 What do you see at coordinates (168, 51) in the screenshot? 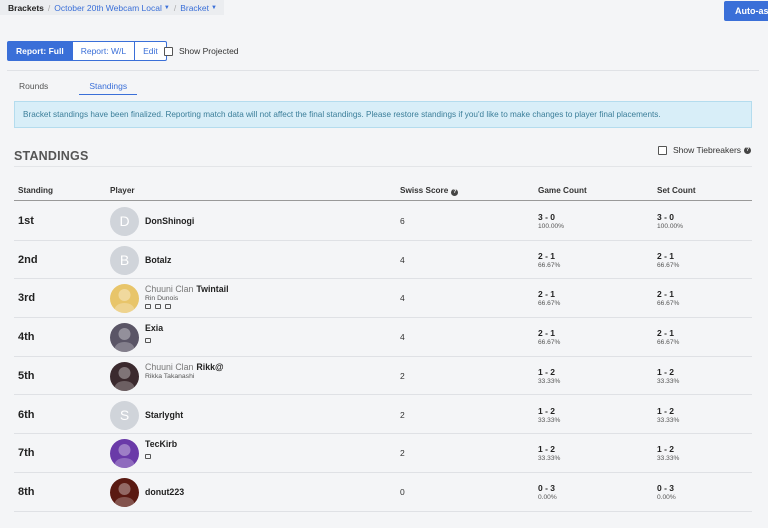
I see `show-projected-checkbox` at bounding box center [168, 51].